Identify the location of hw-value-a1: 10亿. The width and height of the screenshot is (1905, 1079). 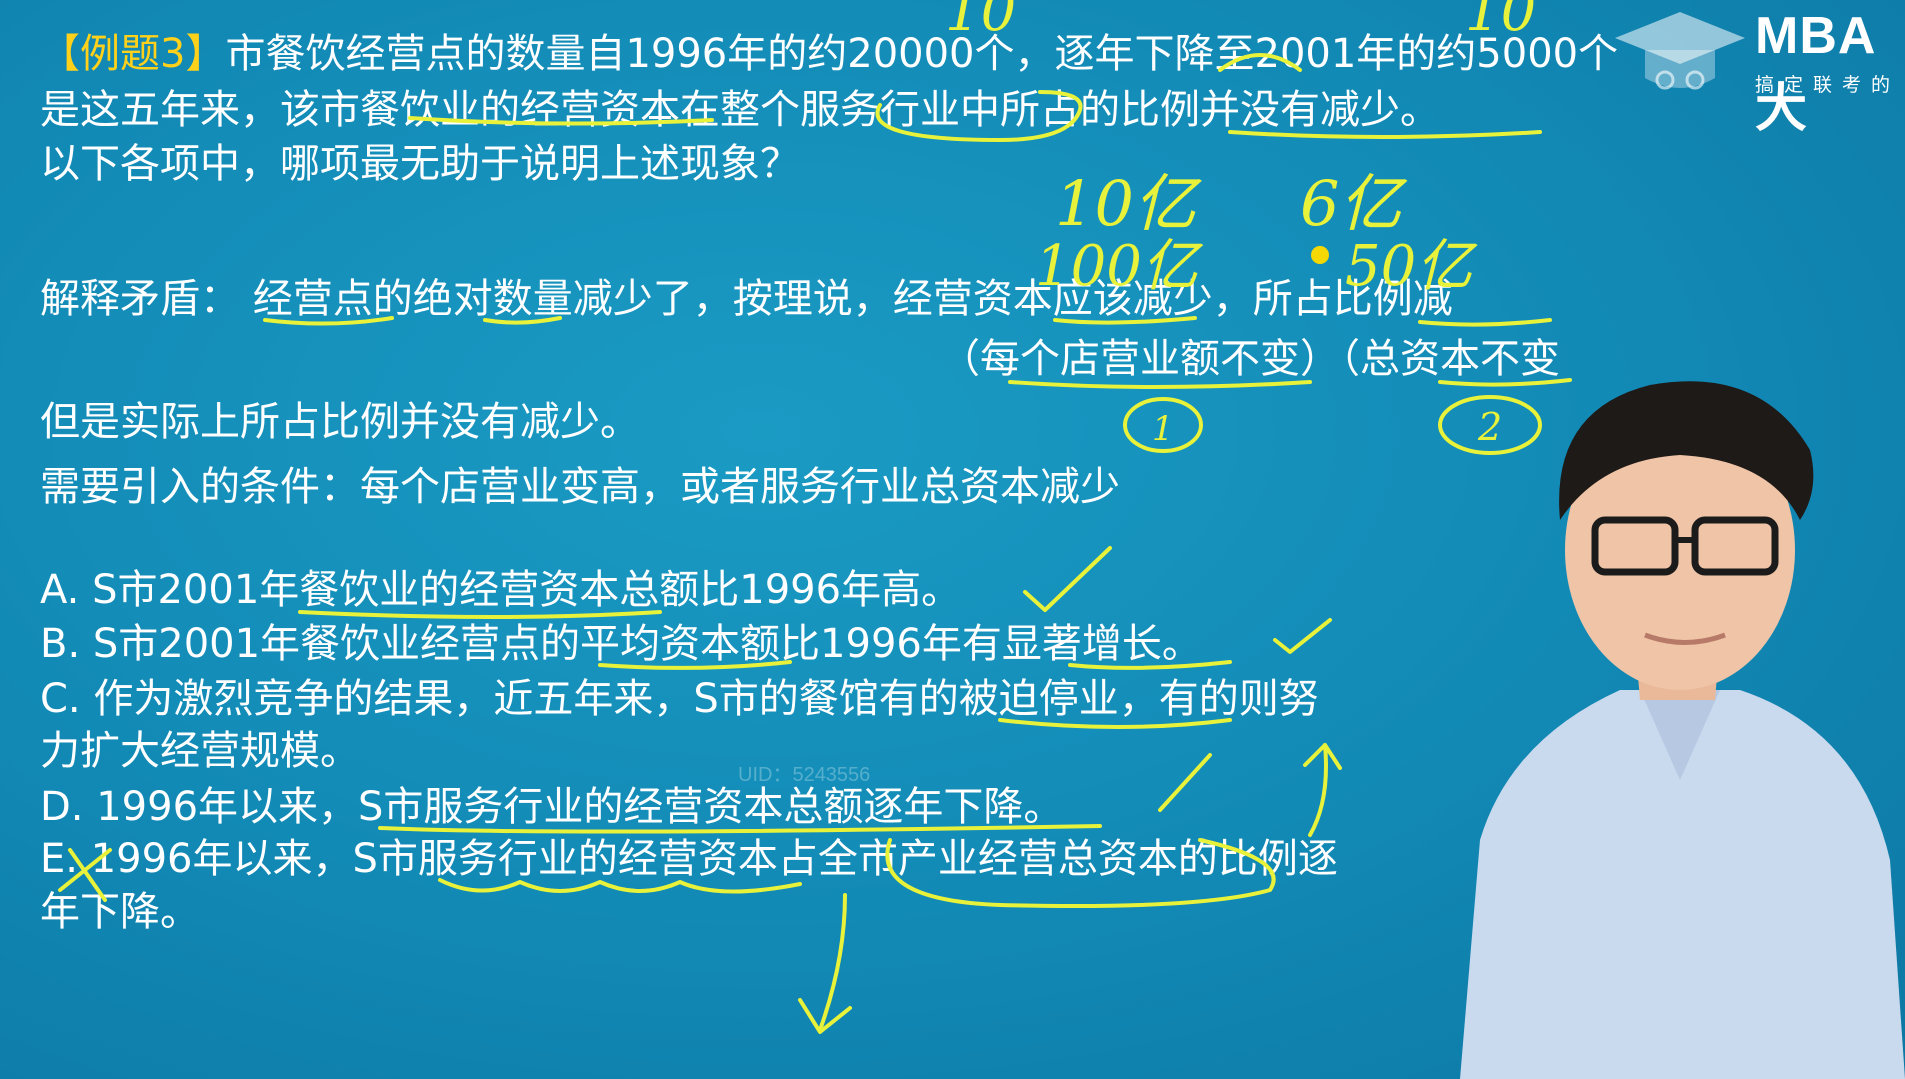
(1128, 203).